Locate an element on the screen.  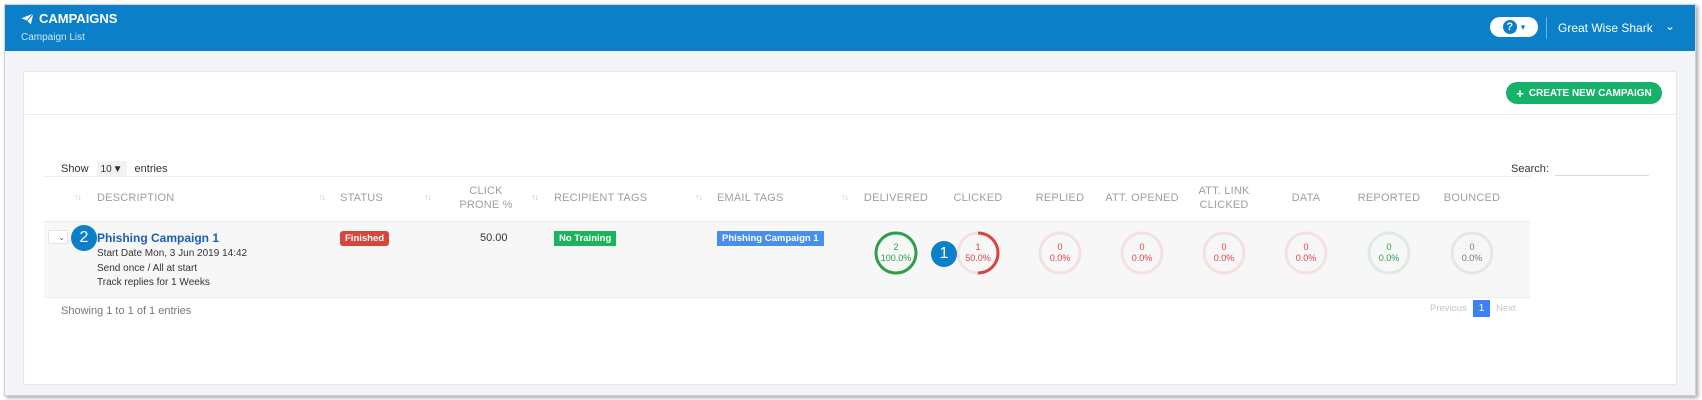
clicked-ring-label: 1 50.0% is located at coordinates (978, 253).